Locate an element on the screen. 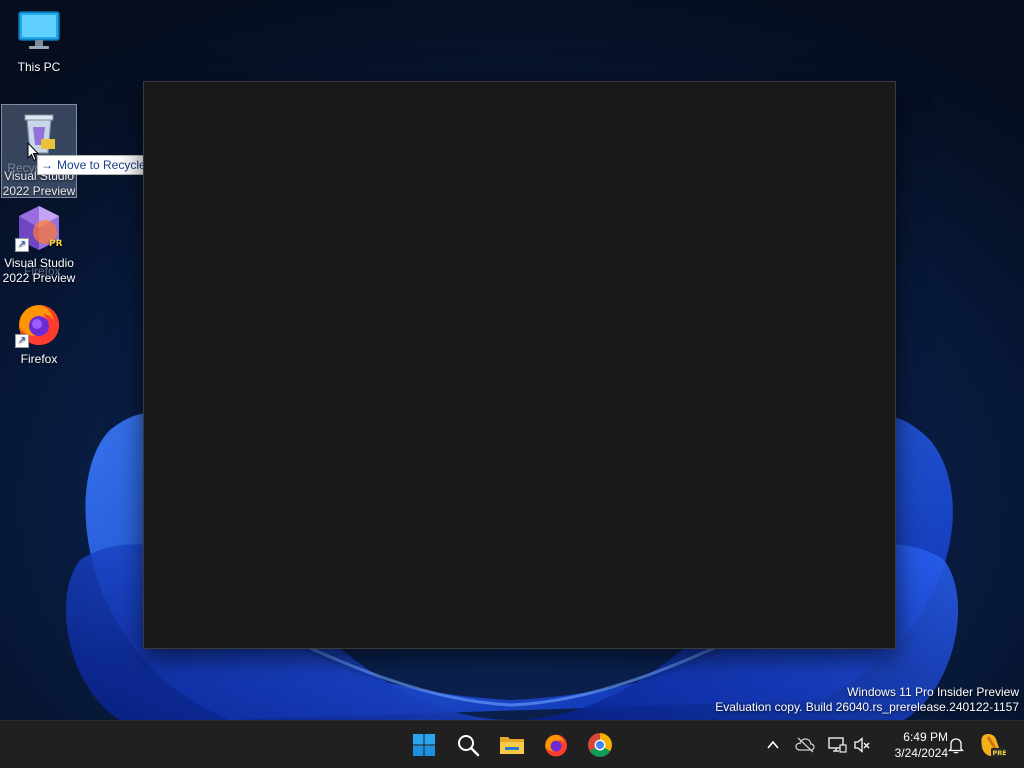  clock: 6:49 PM 3/24/2024 is located at coordinates (913, 745).